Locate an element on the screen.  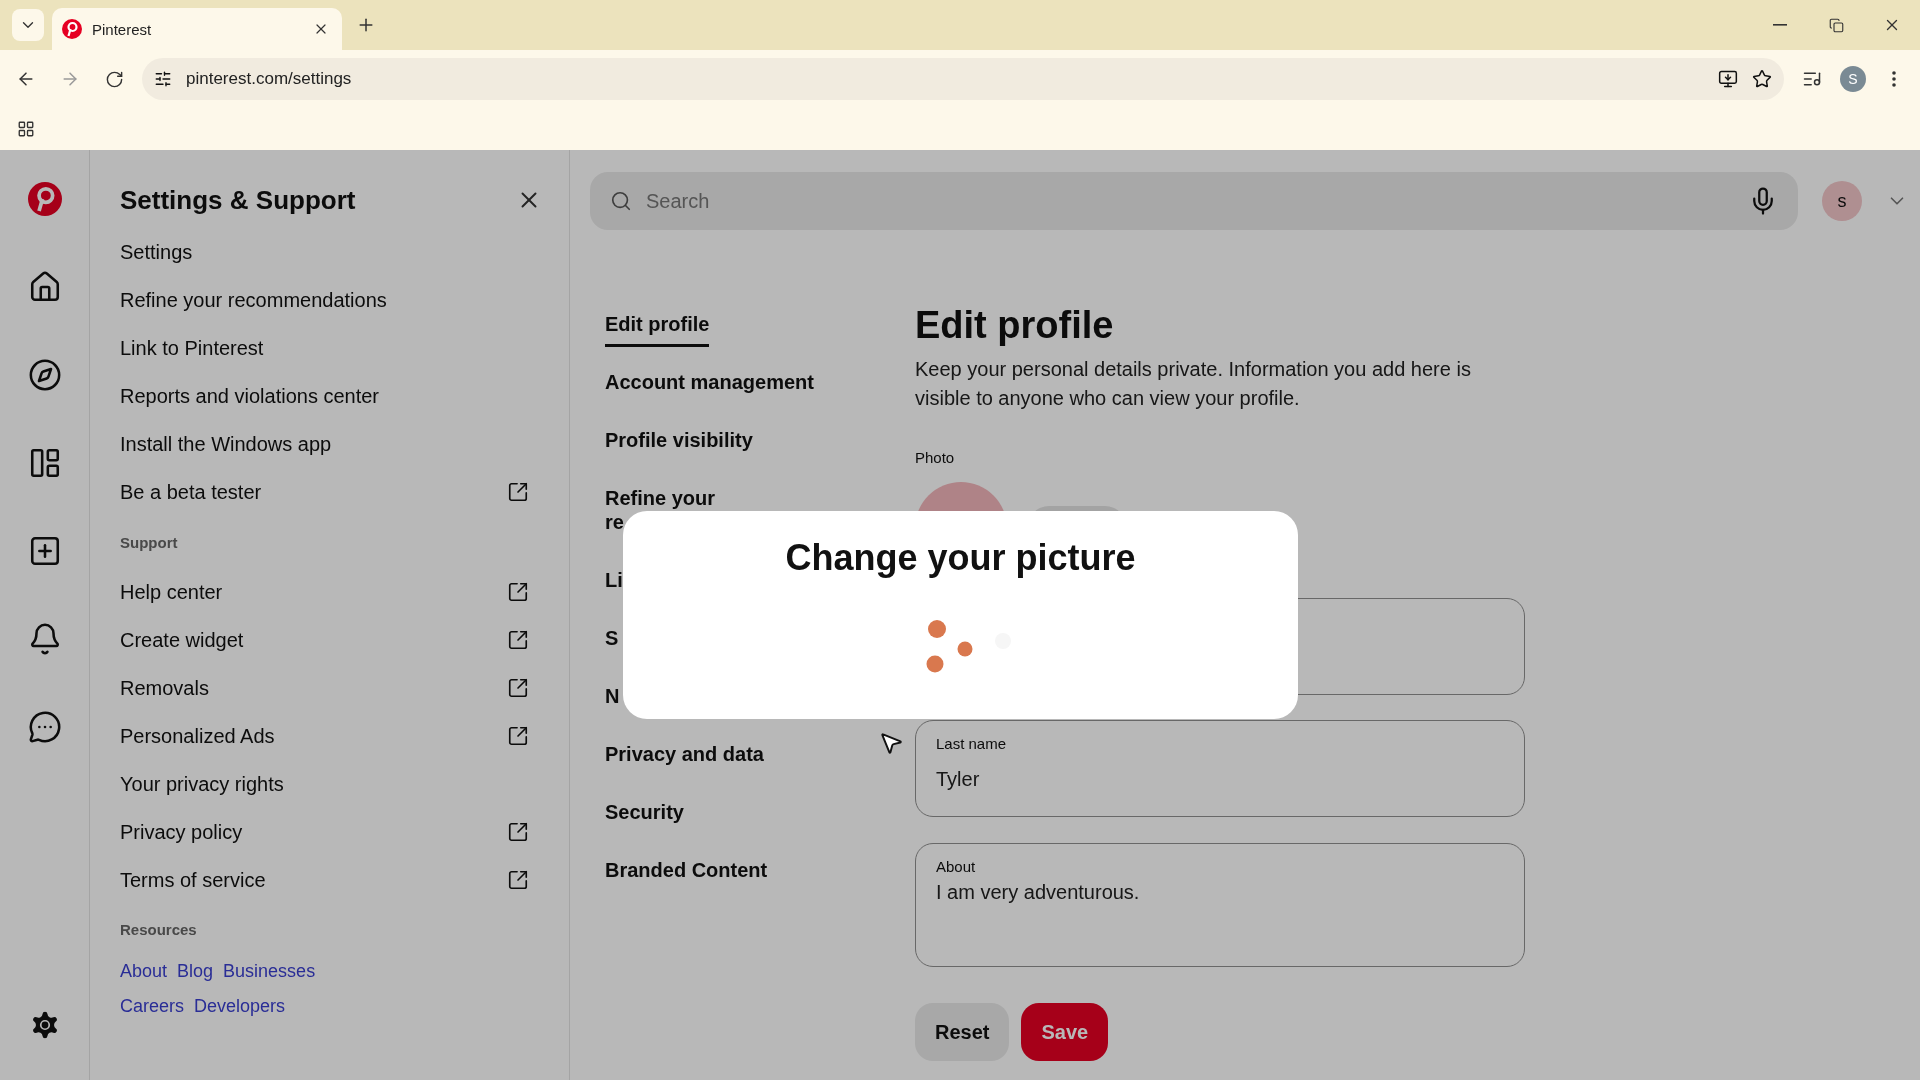
profile-avatar: S is located at coordinates (1853, 79).